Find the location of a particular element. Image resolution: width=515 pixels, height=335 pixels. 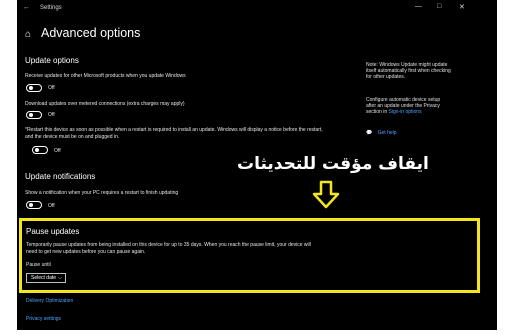

close-button: ✕ is located at coordinates (462, 7).